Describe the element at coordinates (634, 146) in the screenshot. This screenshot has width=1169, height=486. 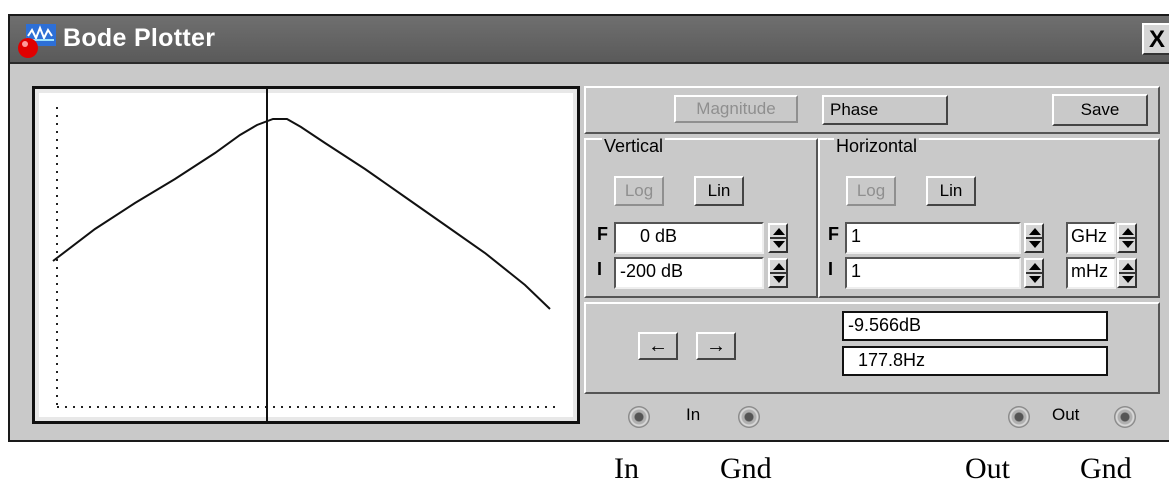
I see `vertical-title: Vertical` at that location.